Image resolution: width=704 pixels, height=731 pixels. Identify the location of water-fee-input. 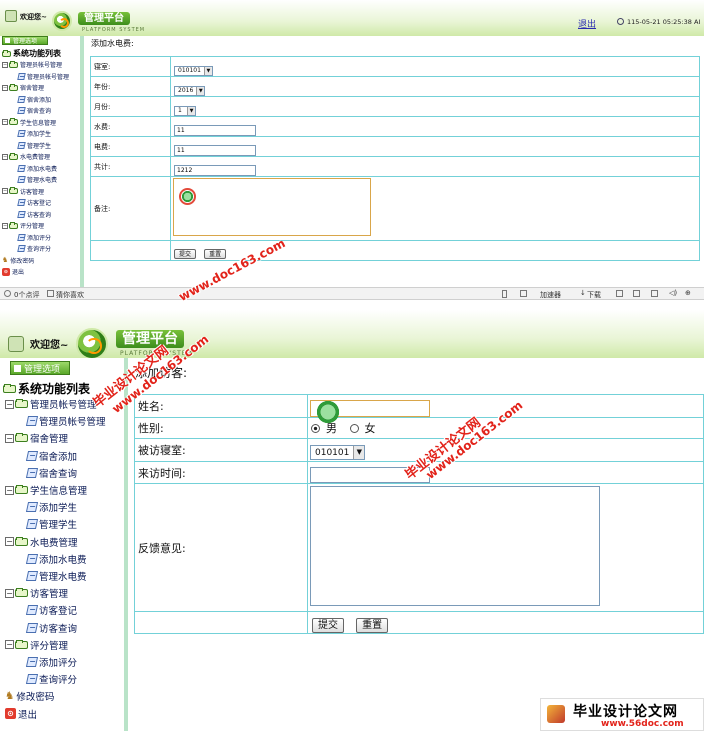
(215, 130).